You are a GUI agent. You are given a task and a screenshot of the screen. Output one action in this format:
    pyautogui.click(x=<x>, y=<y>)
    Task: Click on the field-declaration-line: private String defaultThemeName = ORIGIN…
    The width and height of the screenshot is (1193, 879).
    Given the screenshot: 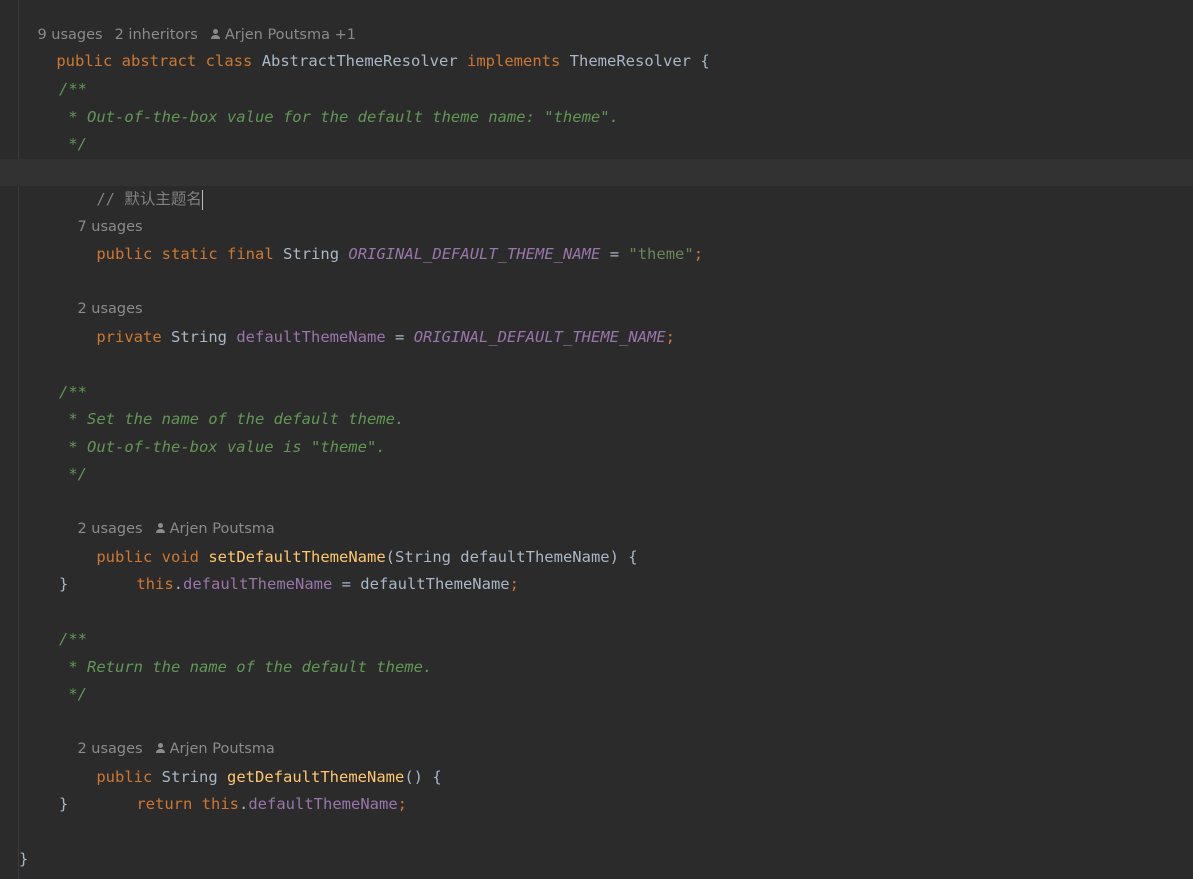 What is the action you would take?
    pyautogui.click(x=596, y=321)
    